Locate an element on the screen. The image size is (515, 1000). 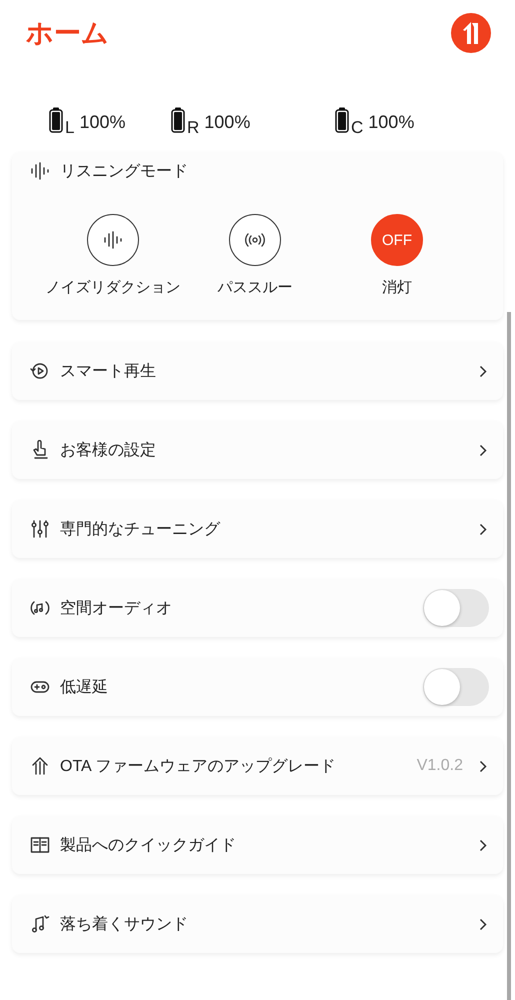
version-text: V1.0.2 is located at coordinates (439, 766).